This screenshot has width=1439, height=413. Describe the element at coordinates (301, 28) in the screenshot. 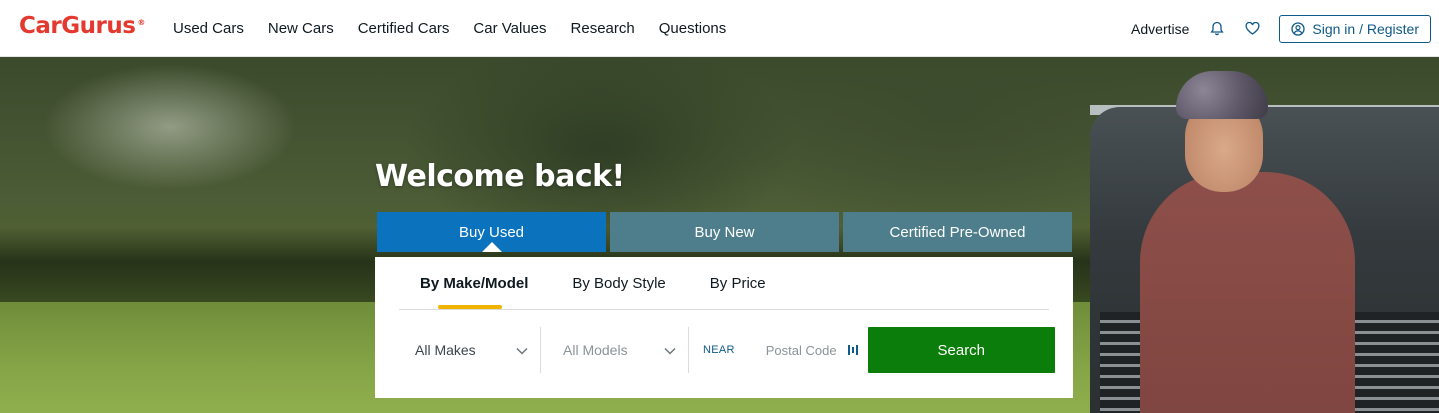

I see `nav-new-cars: New Cars` at that location.